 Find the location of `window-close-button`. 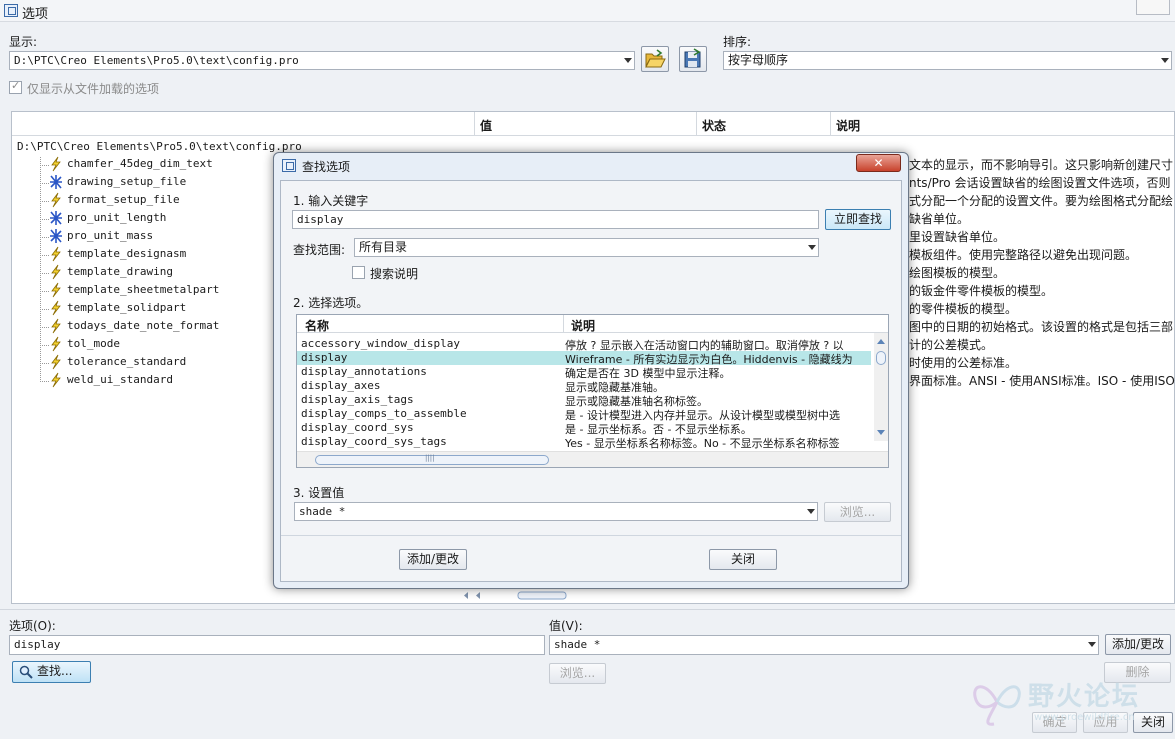

window-close-button is located at coordinates (1153, 7).